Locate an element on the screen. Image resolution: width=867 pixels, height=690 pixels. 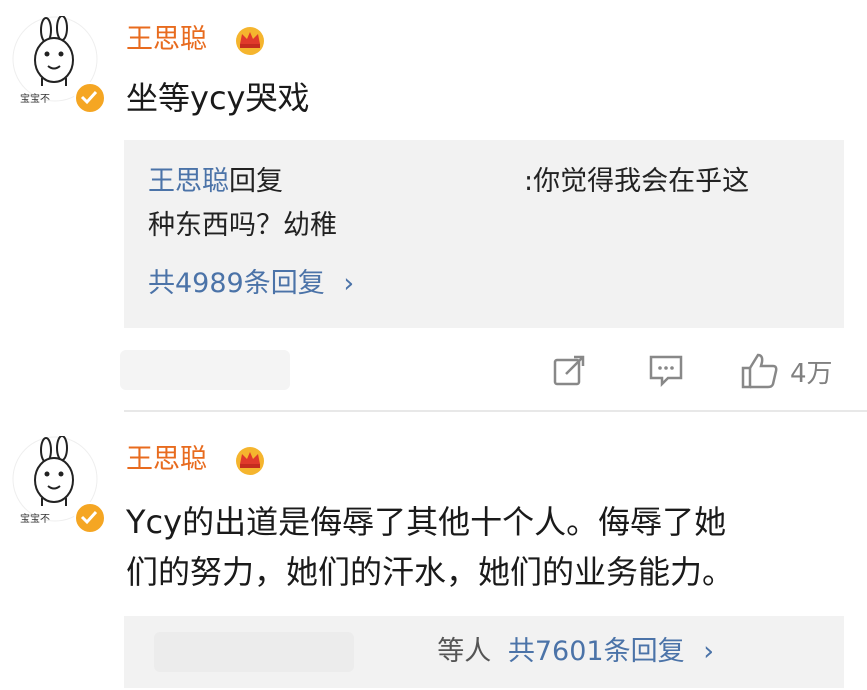
reply-content-cont: 种东西吗？幼稚 is located at coordinates (242, 225).